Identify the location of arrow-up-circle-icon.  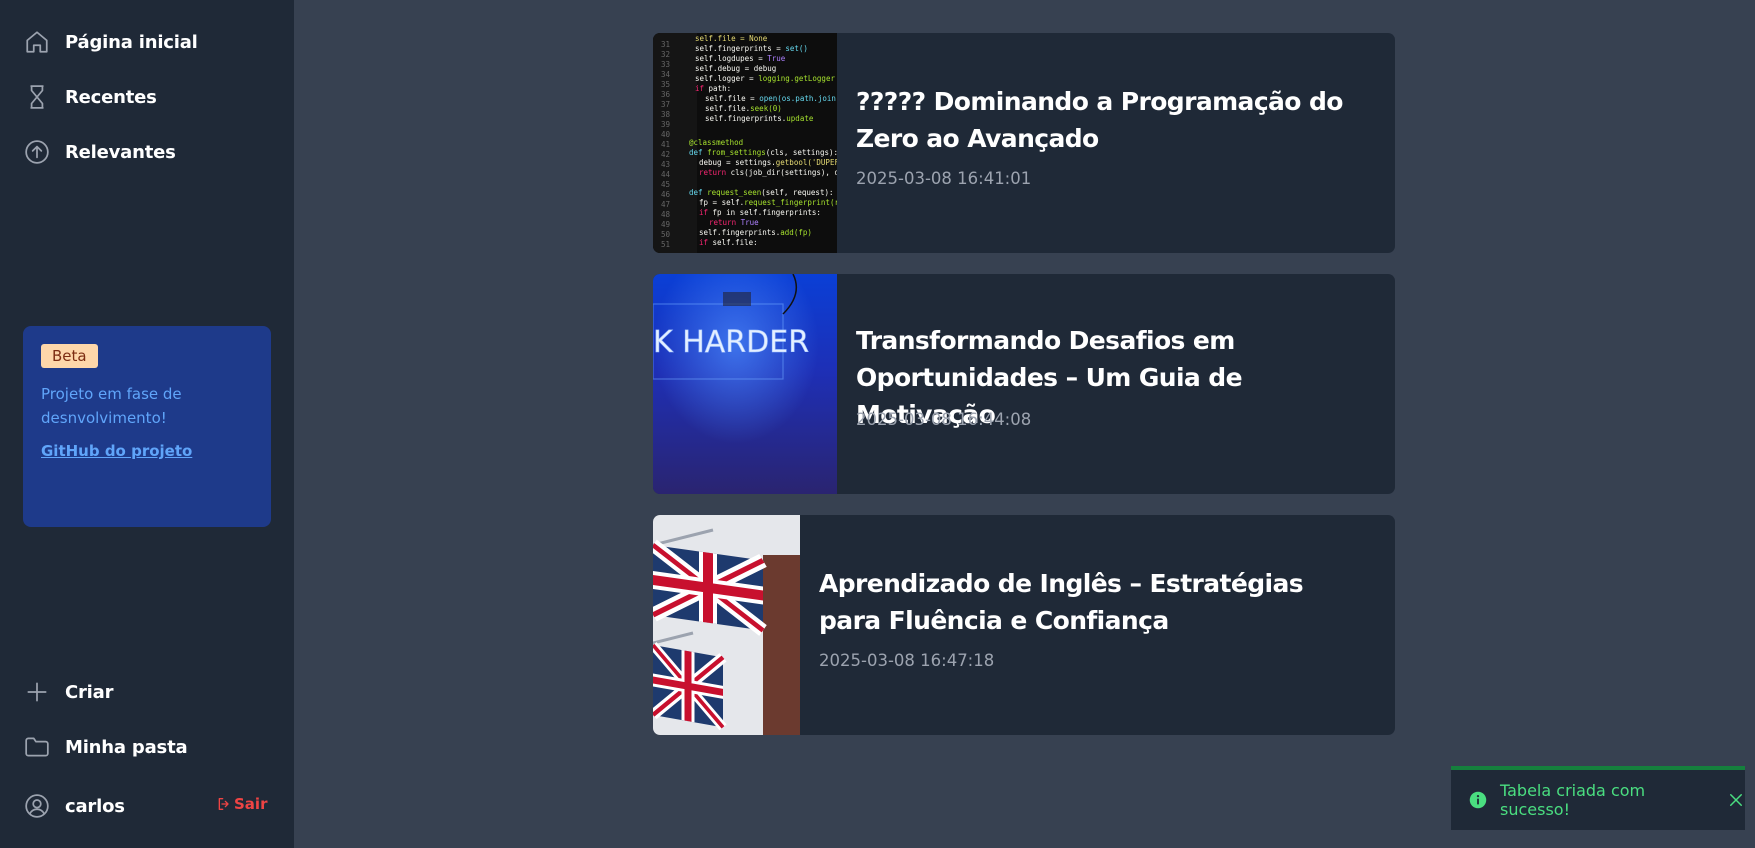
(37, 152).